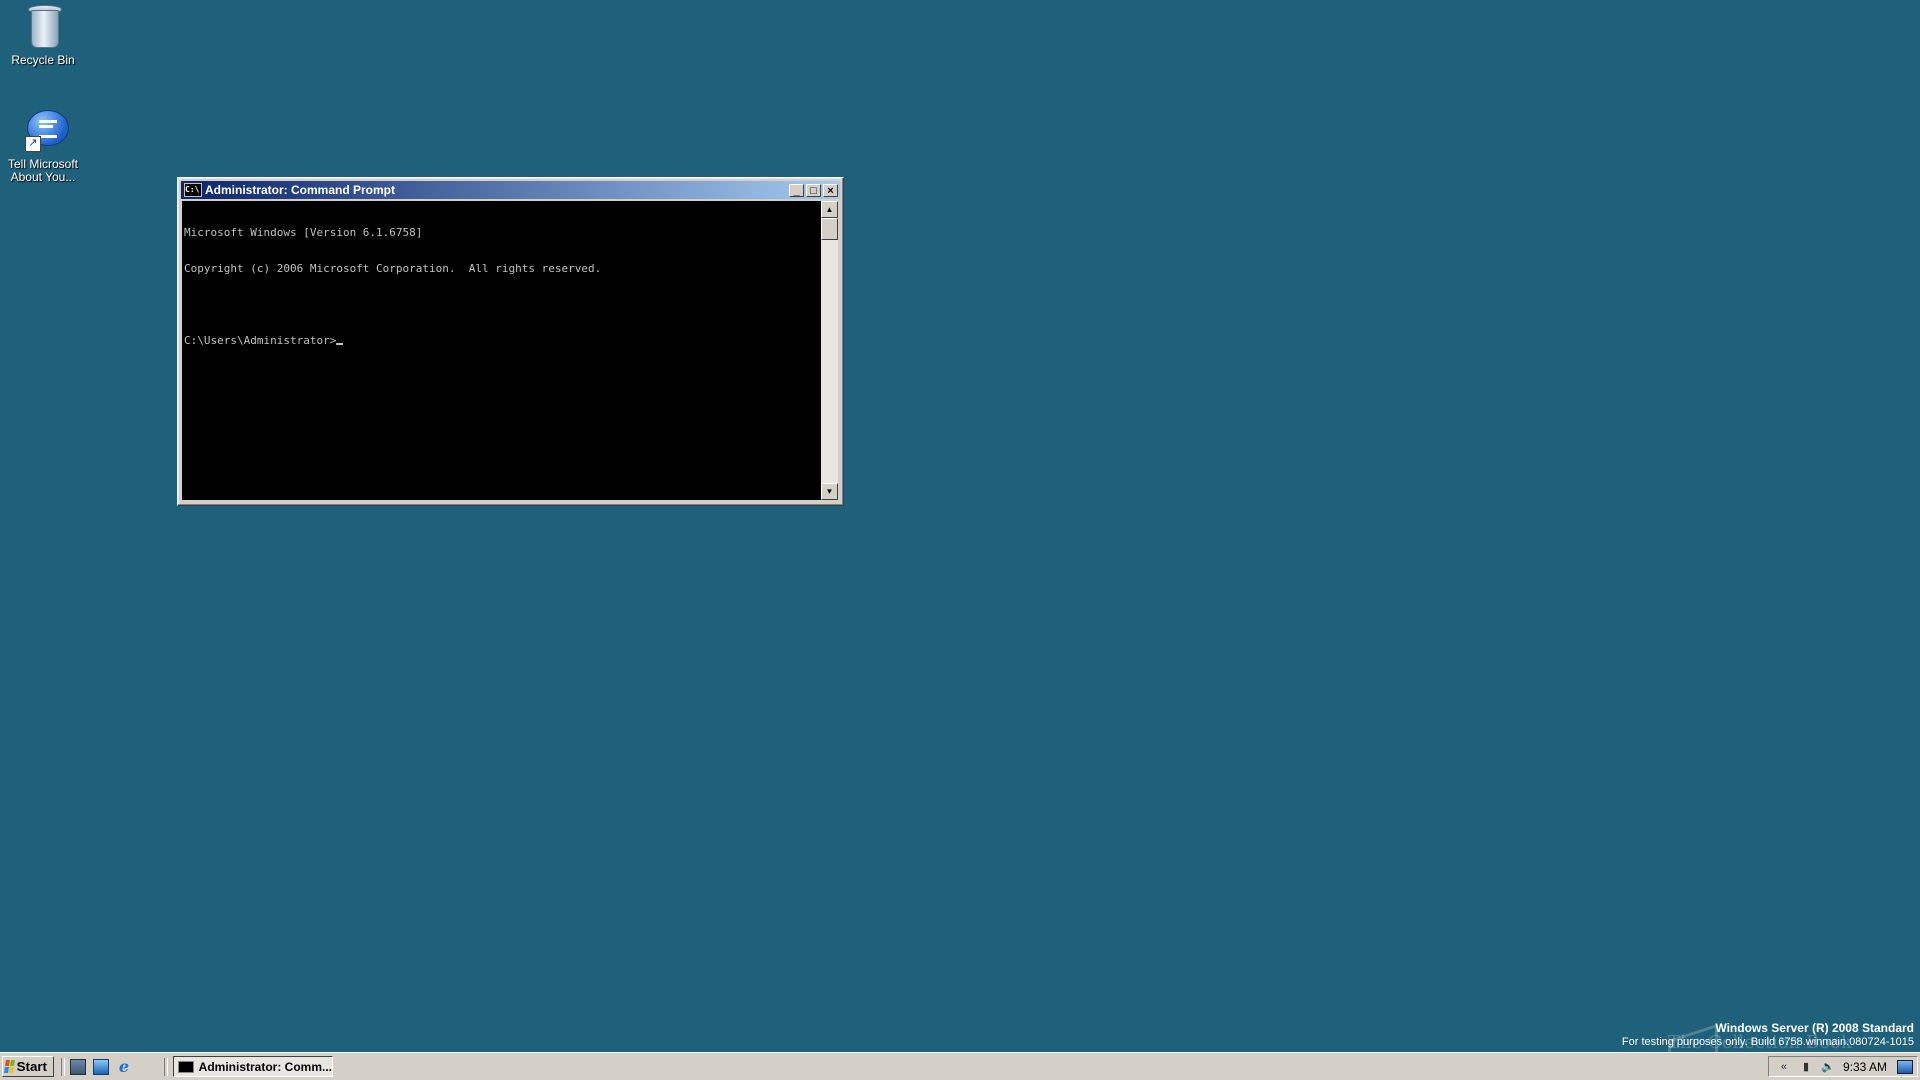  What do you see at coordinates (260, 340) in the screenshot?
I see `console-prompt: C:\Users\Administrator>` at bounding box center [260, 340].